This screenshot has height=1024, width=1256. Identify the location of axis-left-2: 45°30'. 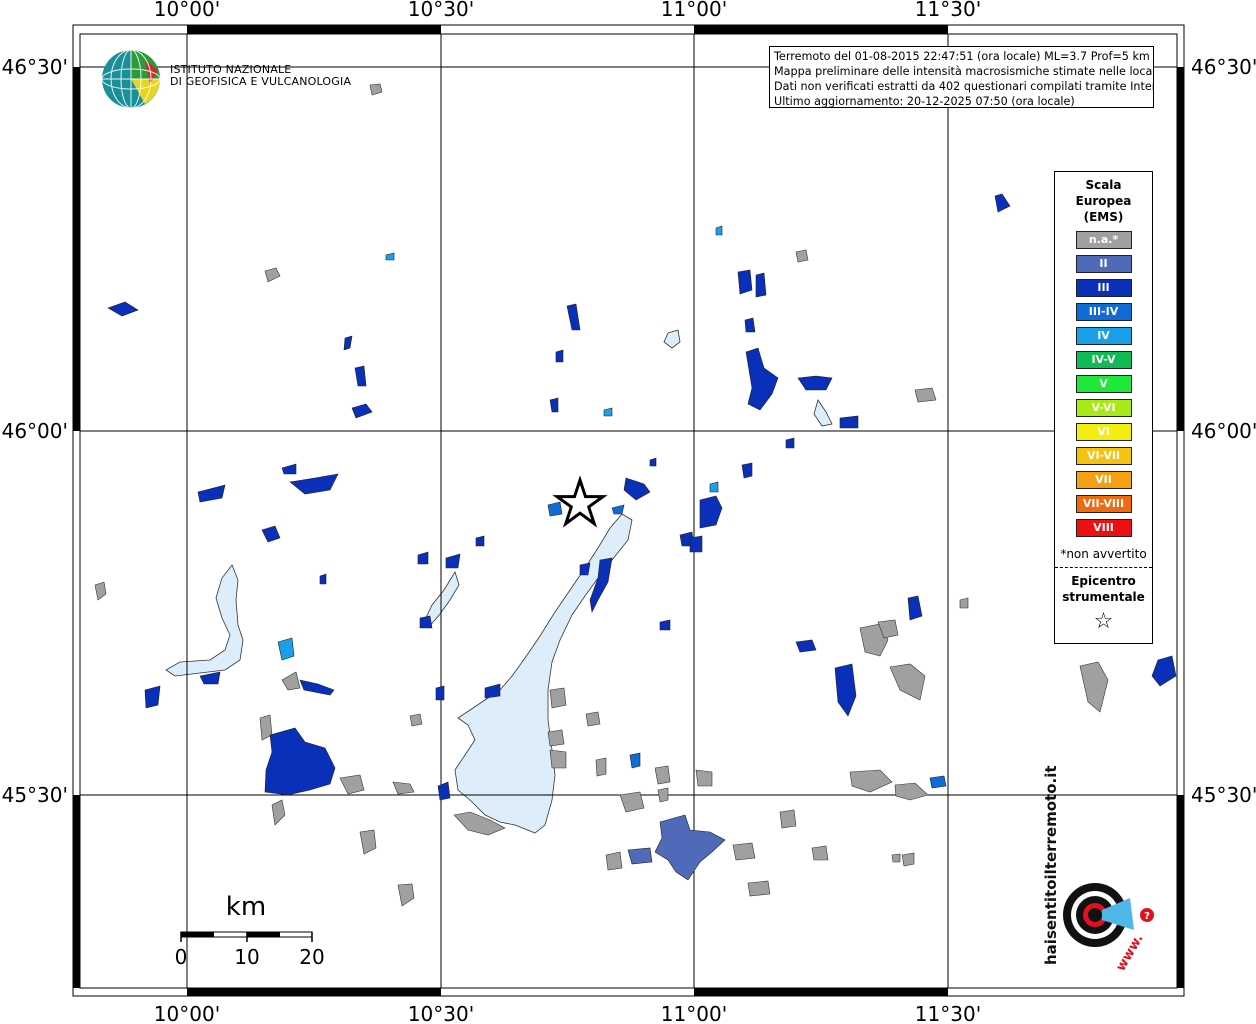
(35, 795).